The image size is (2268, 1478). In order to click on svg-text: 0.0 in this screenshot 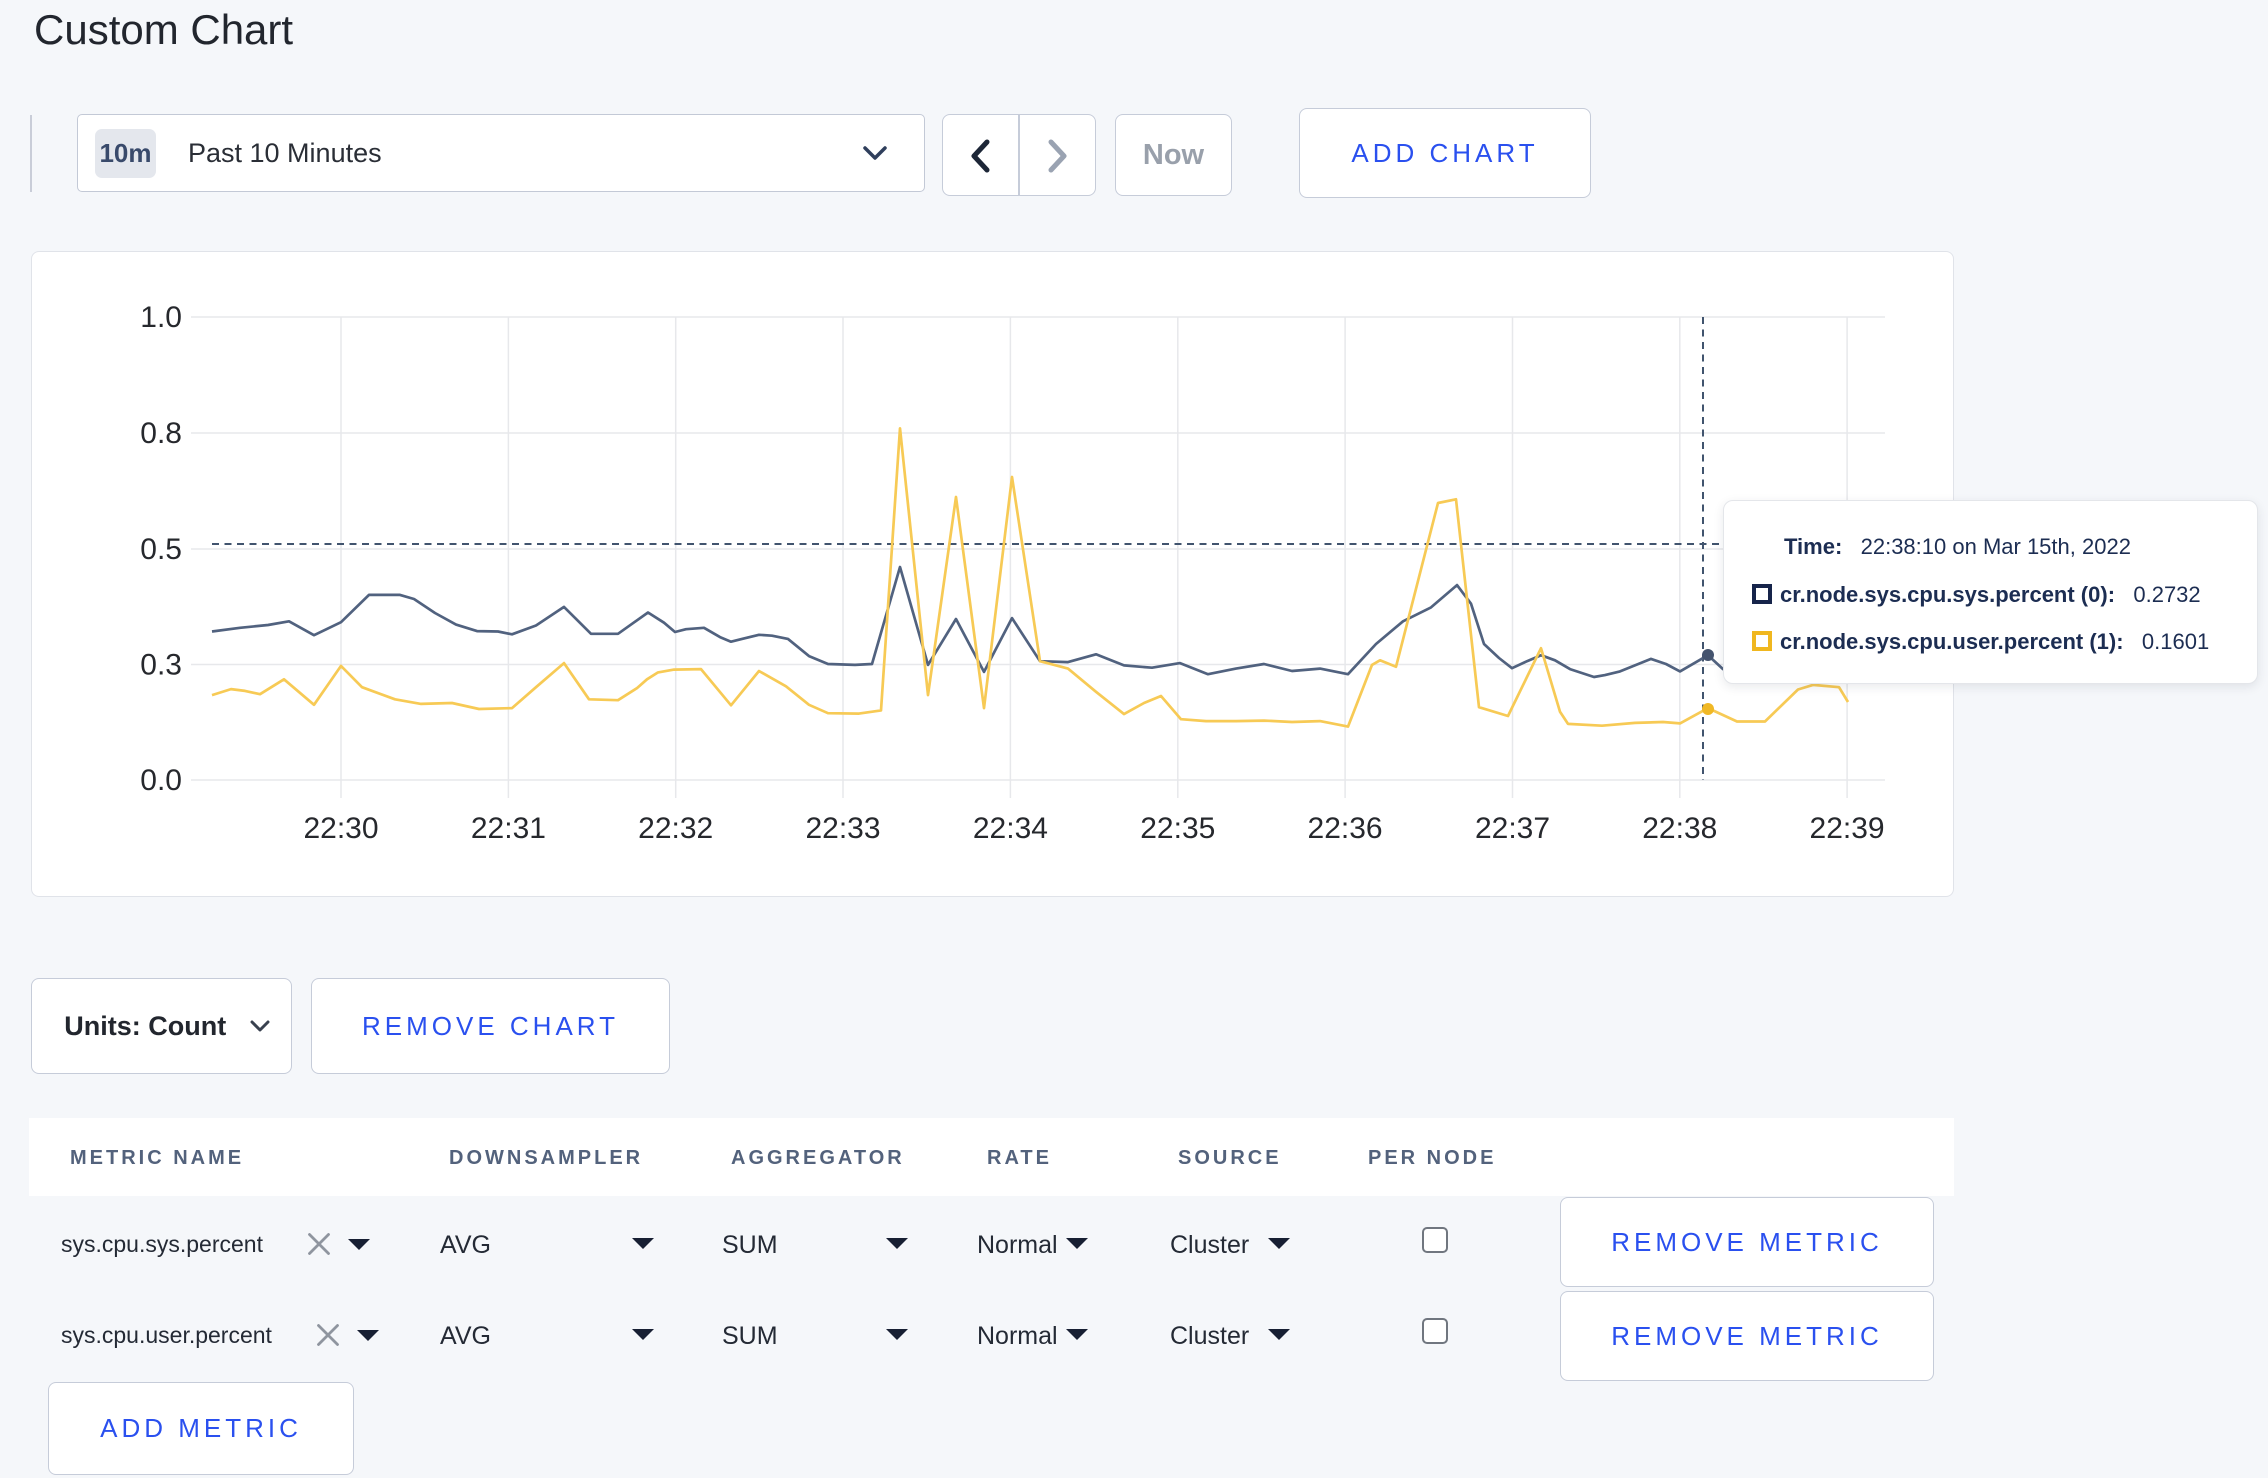, I will do `click(161, 780)`.